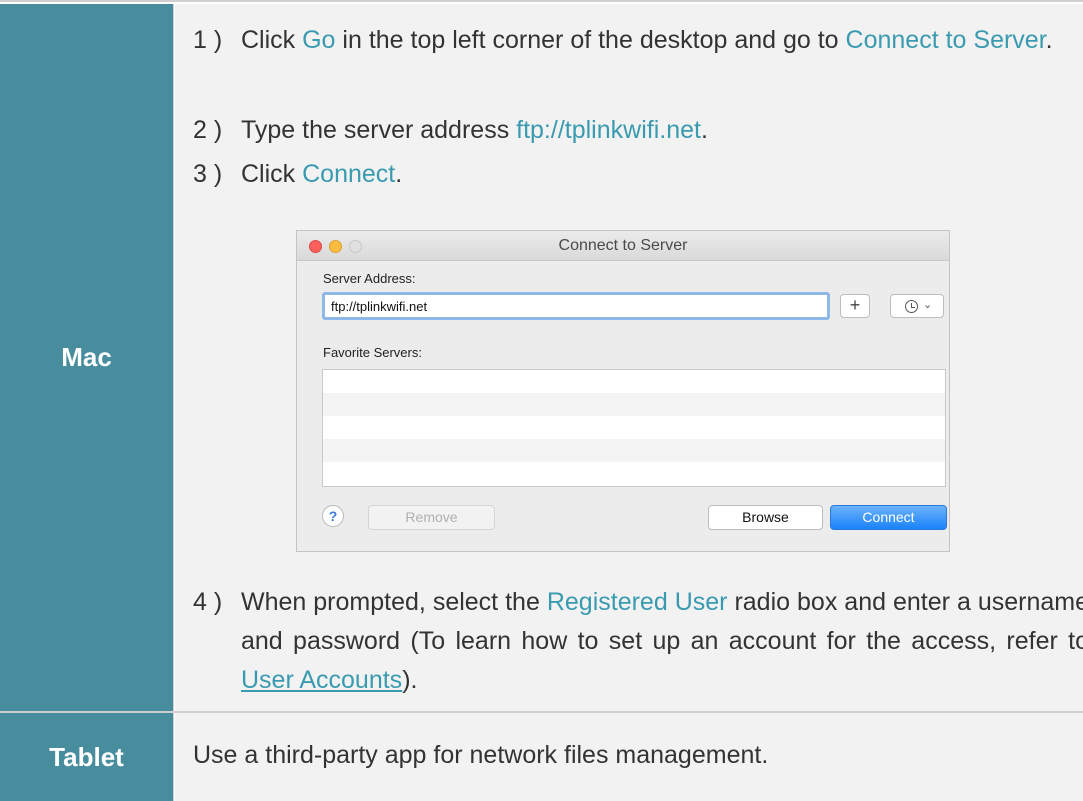 This screenshot has width=1083, height=801. I want to click on registered-user-term: Registered User, so click(637, 602).